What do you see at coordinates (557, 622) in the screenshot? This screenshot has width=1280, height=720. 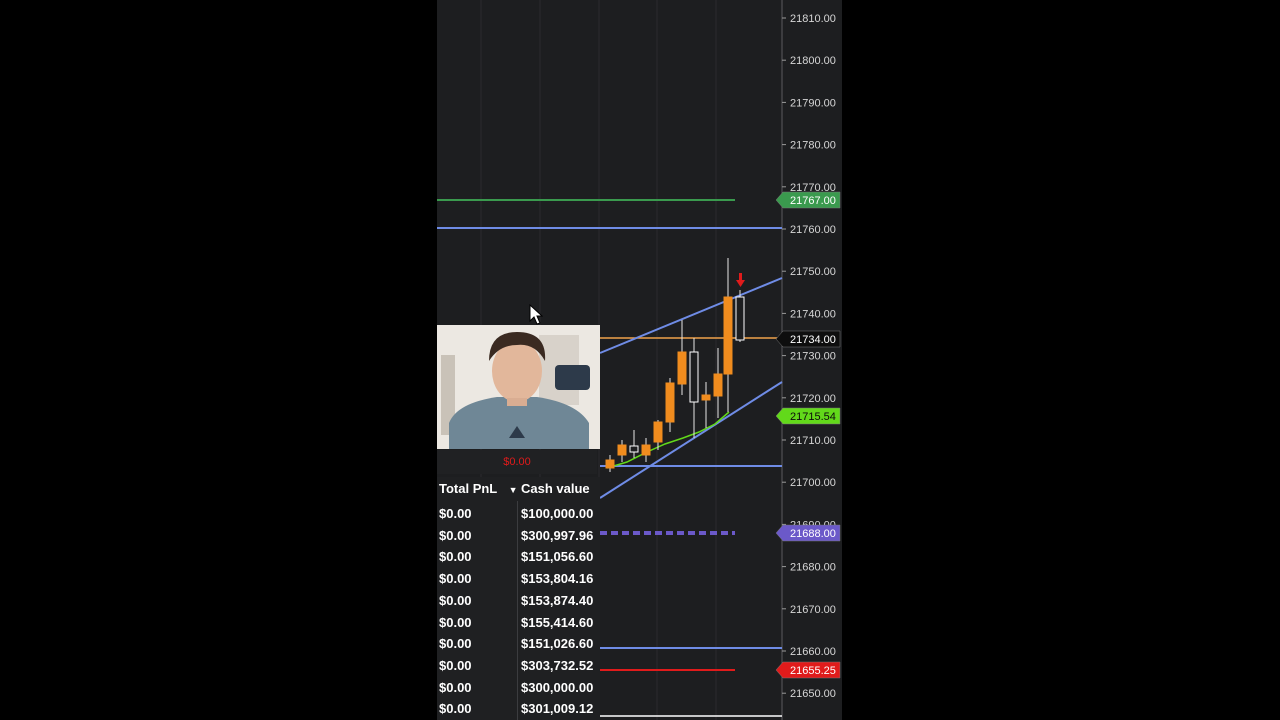 I see `row-cash-value: $155,414.60` at bounding box center [557, 622].